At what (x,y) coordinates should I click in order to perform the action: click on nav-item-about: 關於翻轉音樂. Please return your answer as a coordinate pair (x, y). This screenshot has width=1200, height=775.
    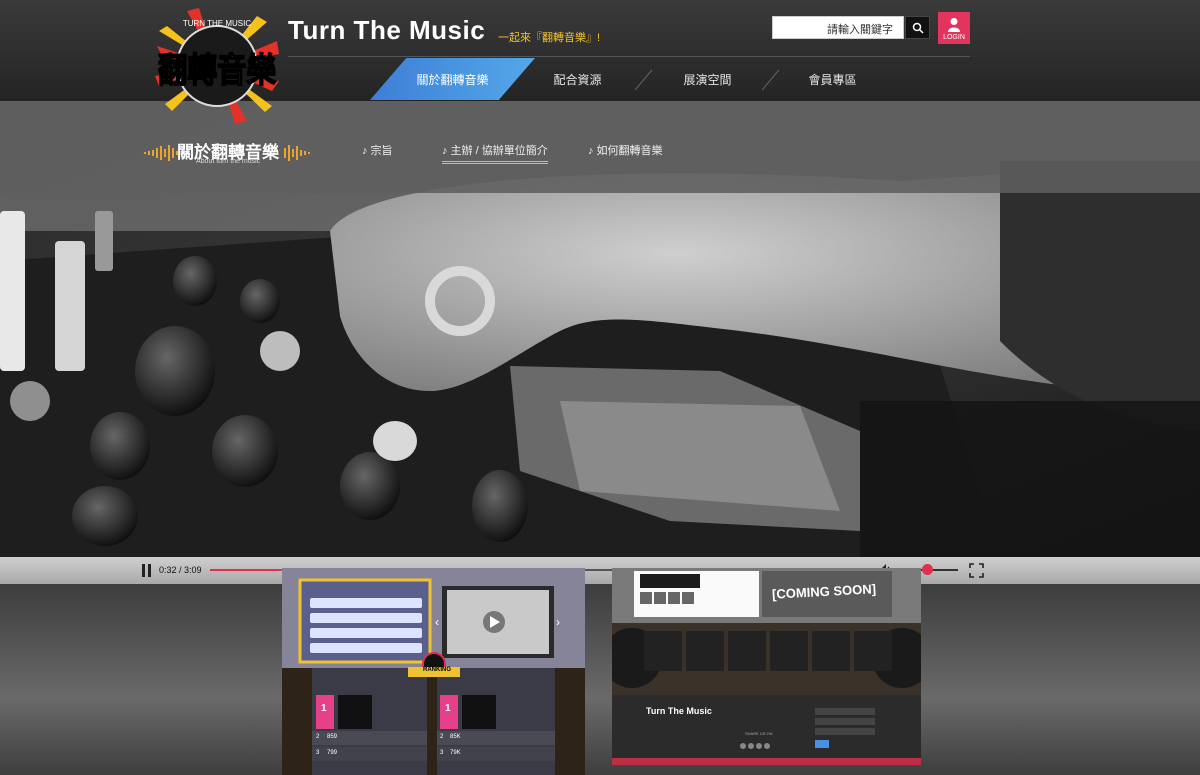
    Looking at the image, I should click on (452, 79).